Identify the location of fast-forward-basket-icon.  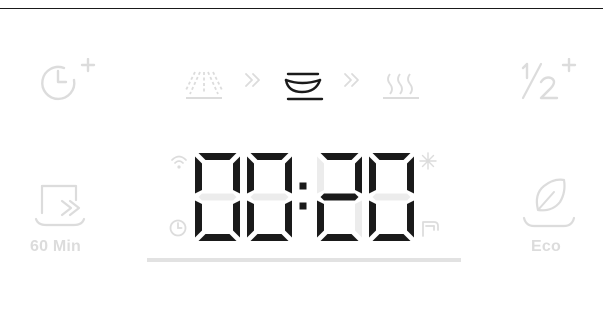
(60, 205).